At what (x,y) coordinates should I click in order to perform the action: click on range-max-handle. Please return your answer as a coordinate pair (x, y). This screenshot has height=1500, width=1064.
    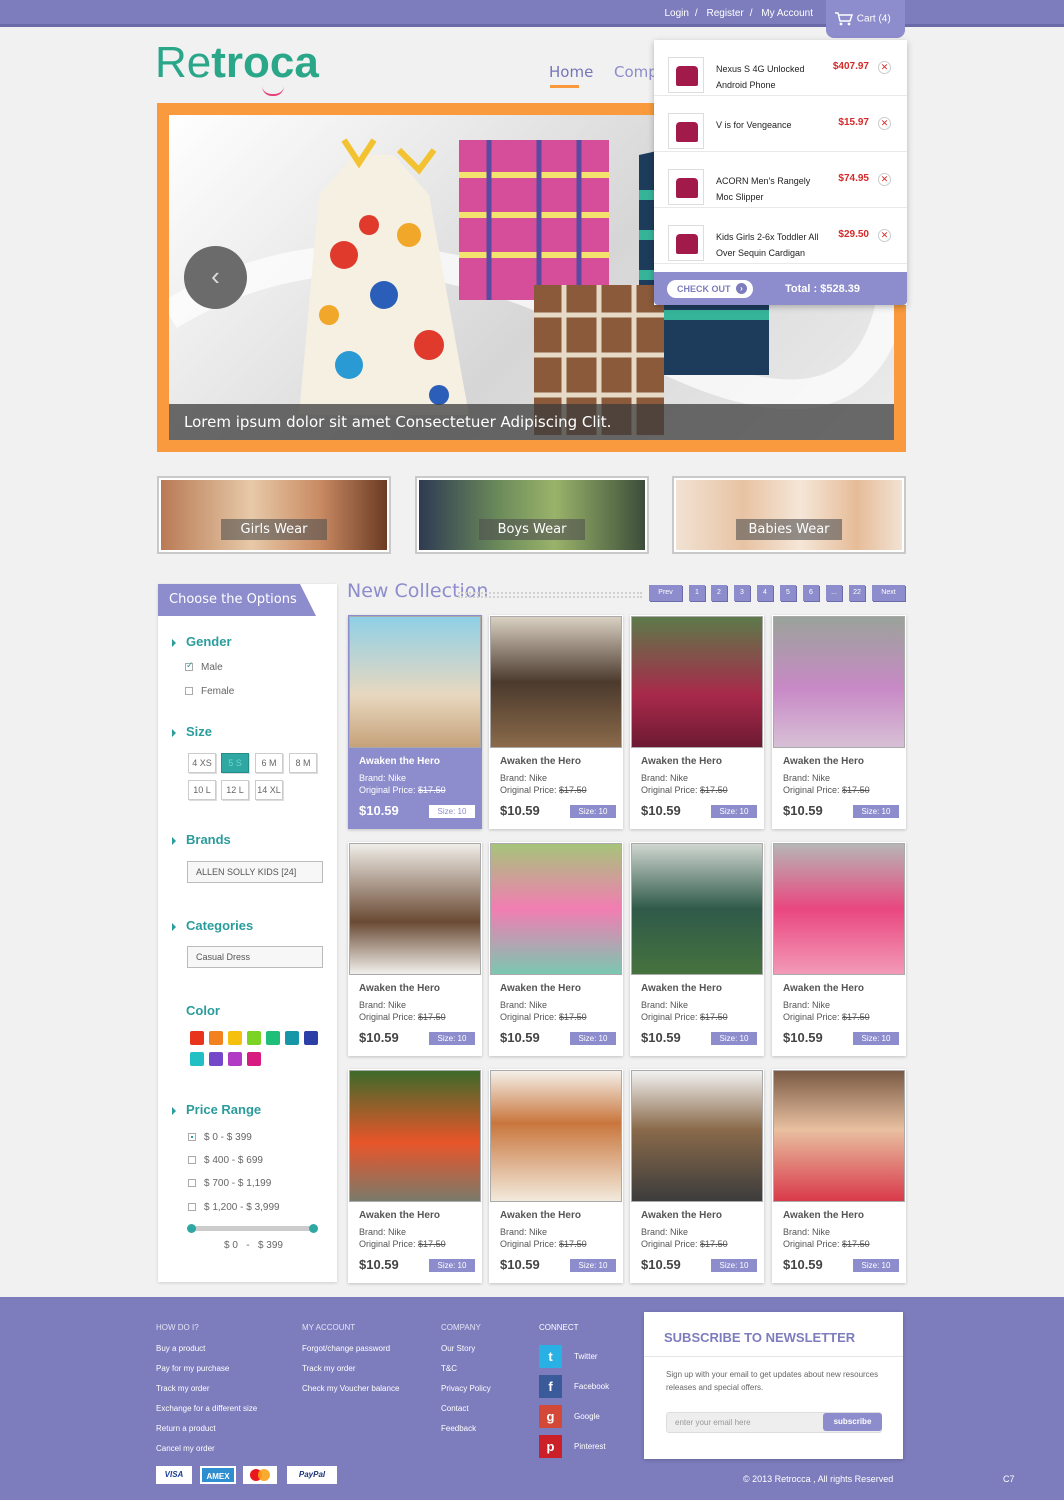
    Looking at the image, I should click on (313, 1228).